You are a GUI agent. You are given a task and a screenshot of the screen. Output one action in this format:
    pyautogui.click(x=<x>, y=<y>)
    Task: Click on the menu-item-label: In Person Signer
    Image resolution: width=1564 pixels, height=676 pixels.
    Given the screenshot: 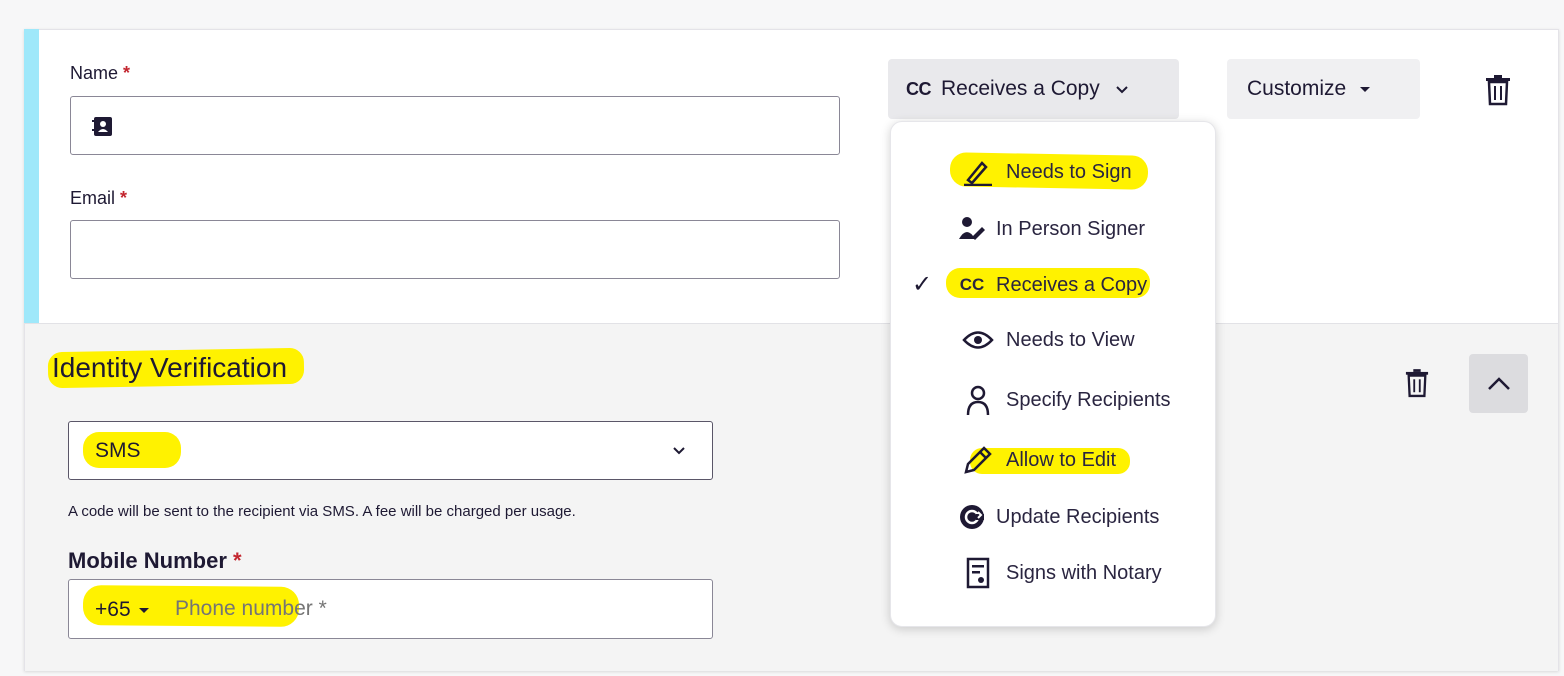 What is the action you would take?
    pyautogui.click(x=1070, y=228)
    